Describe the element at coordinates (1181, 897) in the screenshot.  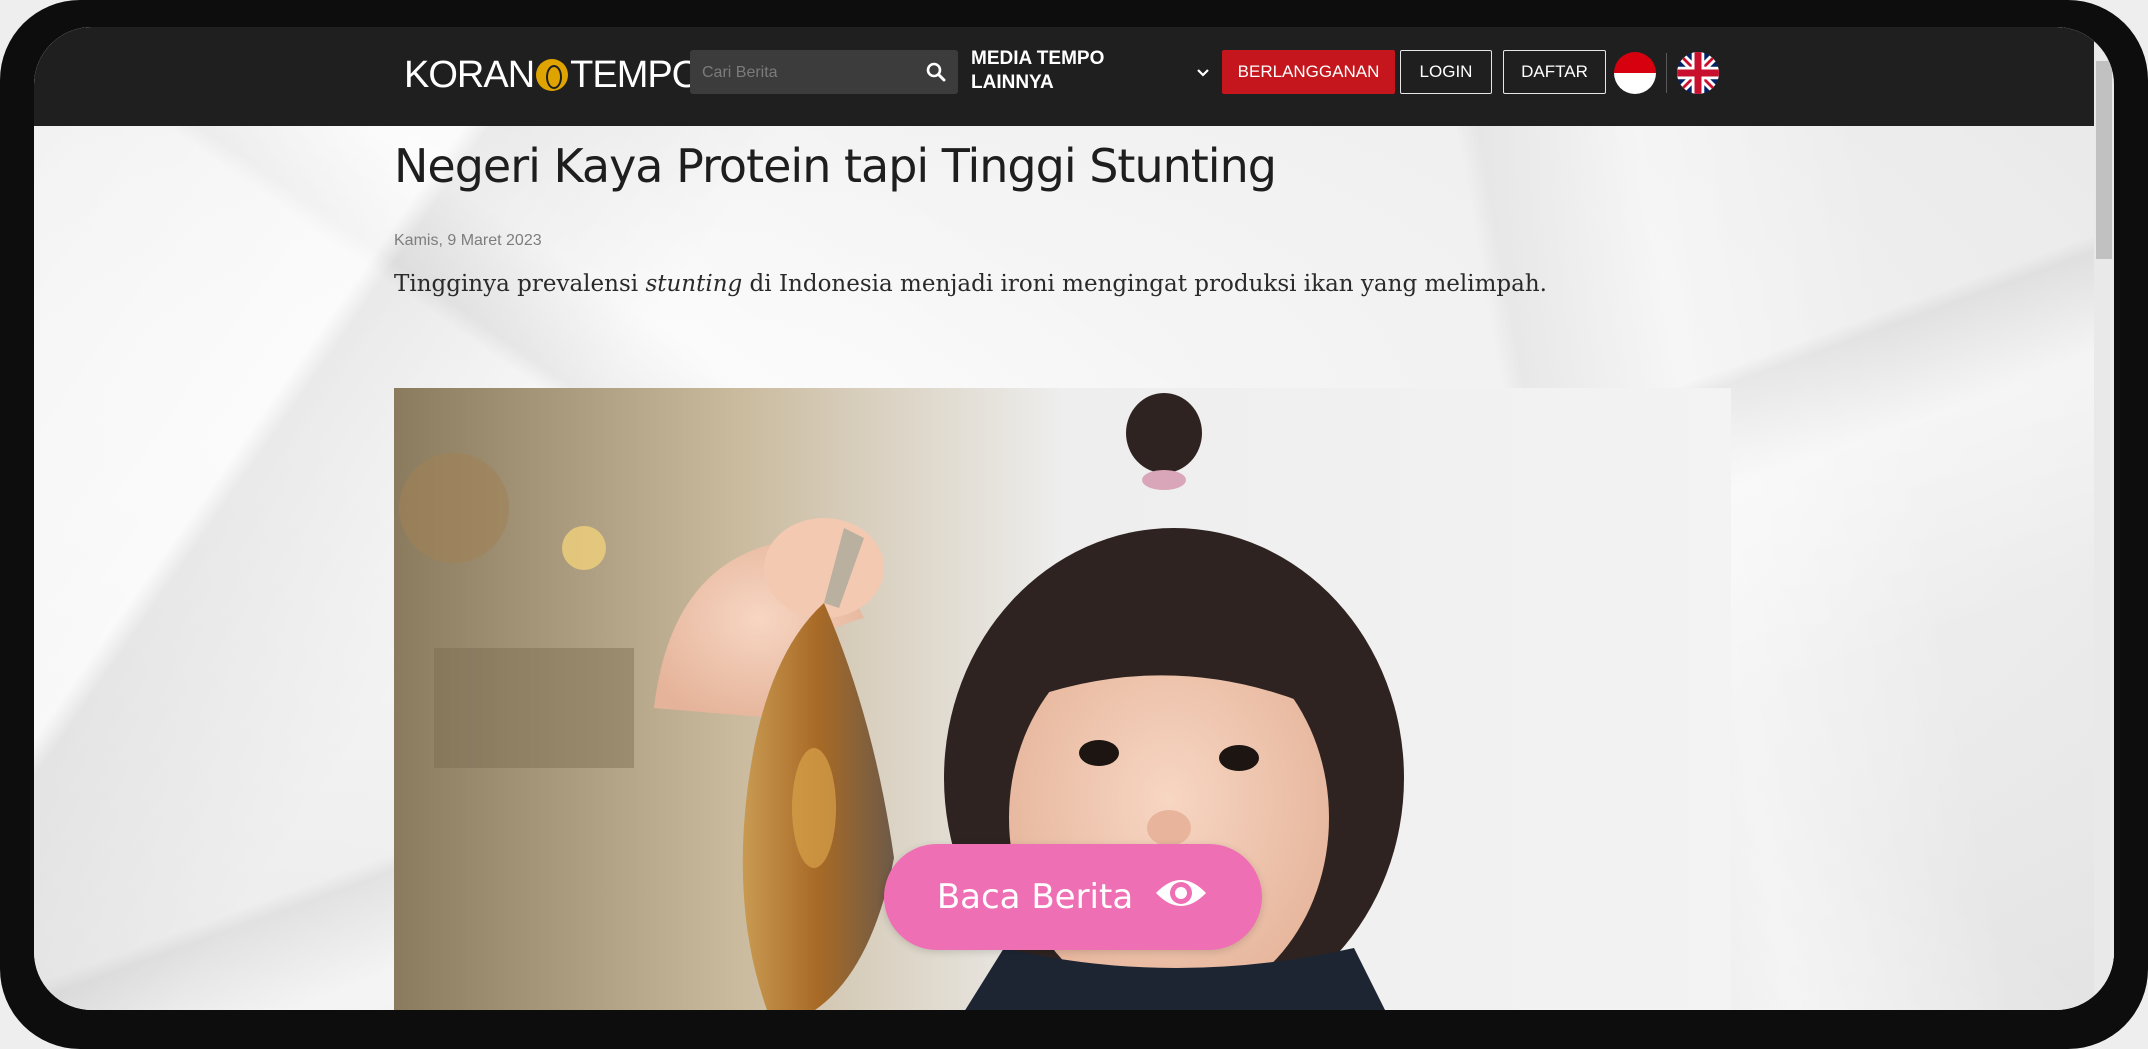
I see `eye-icon` at that location.